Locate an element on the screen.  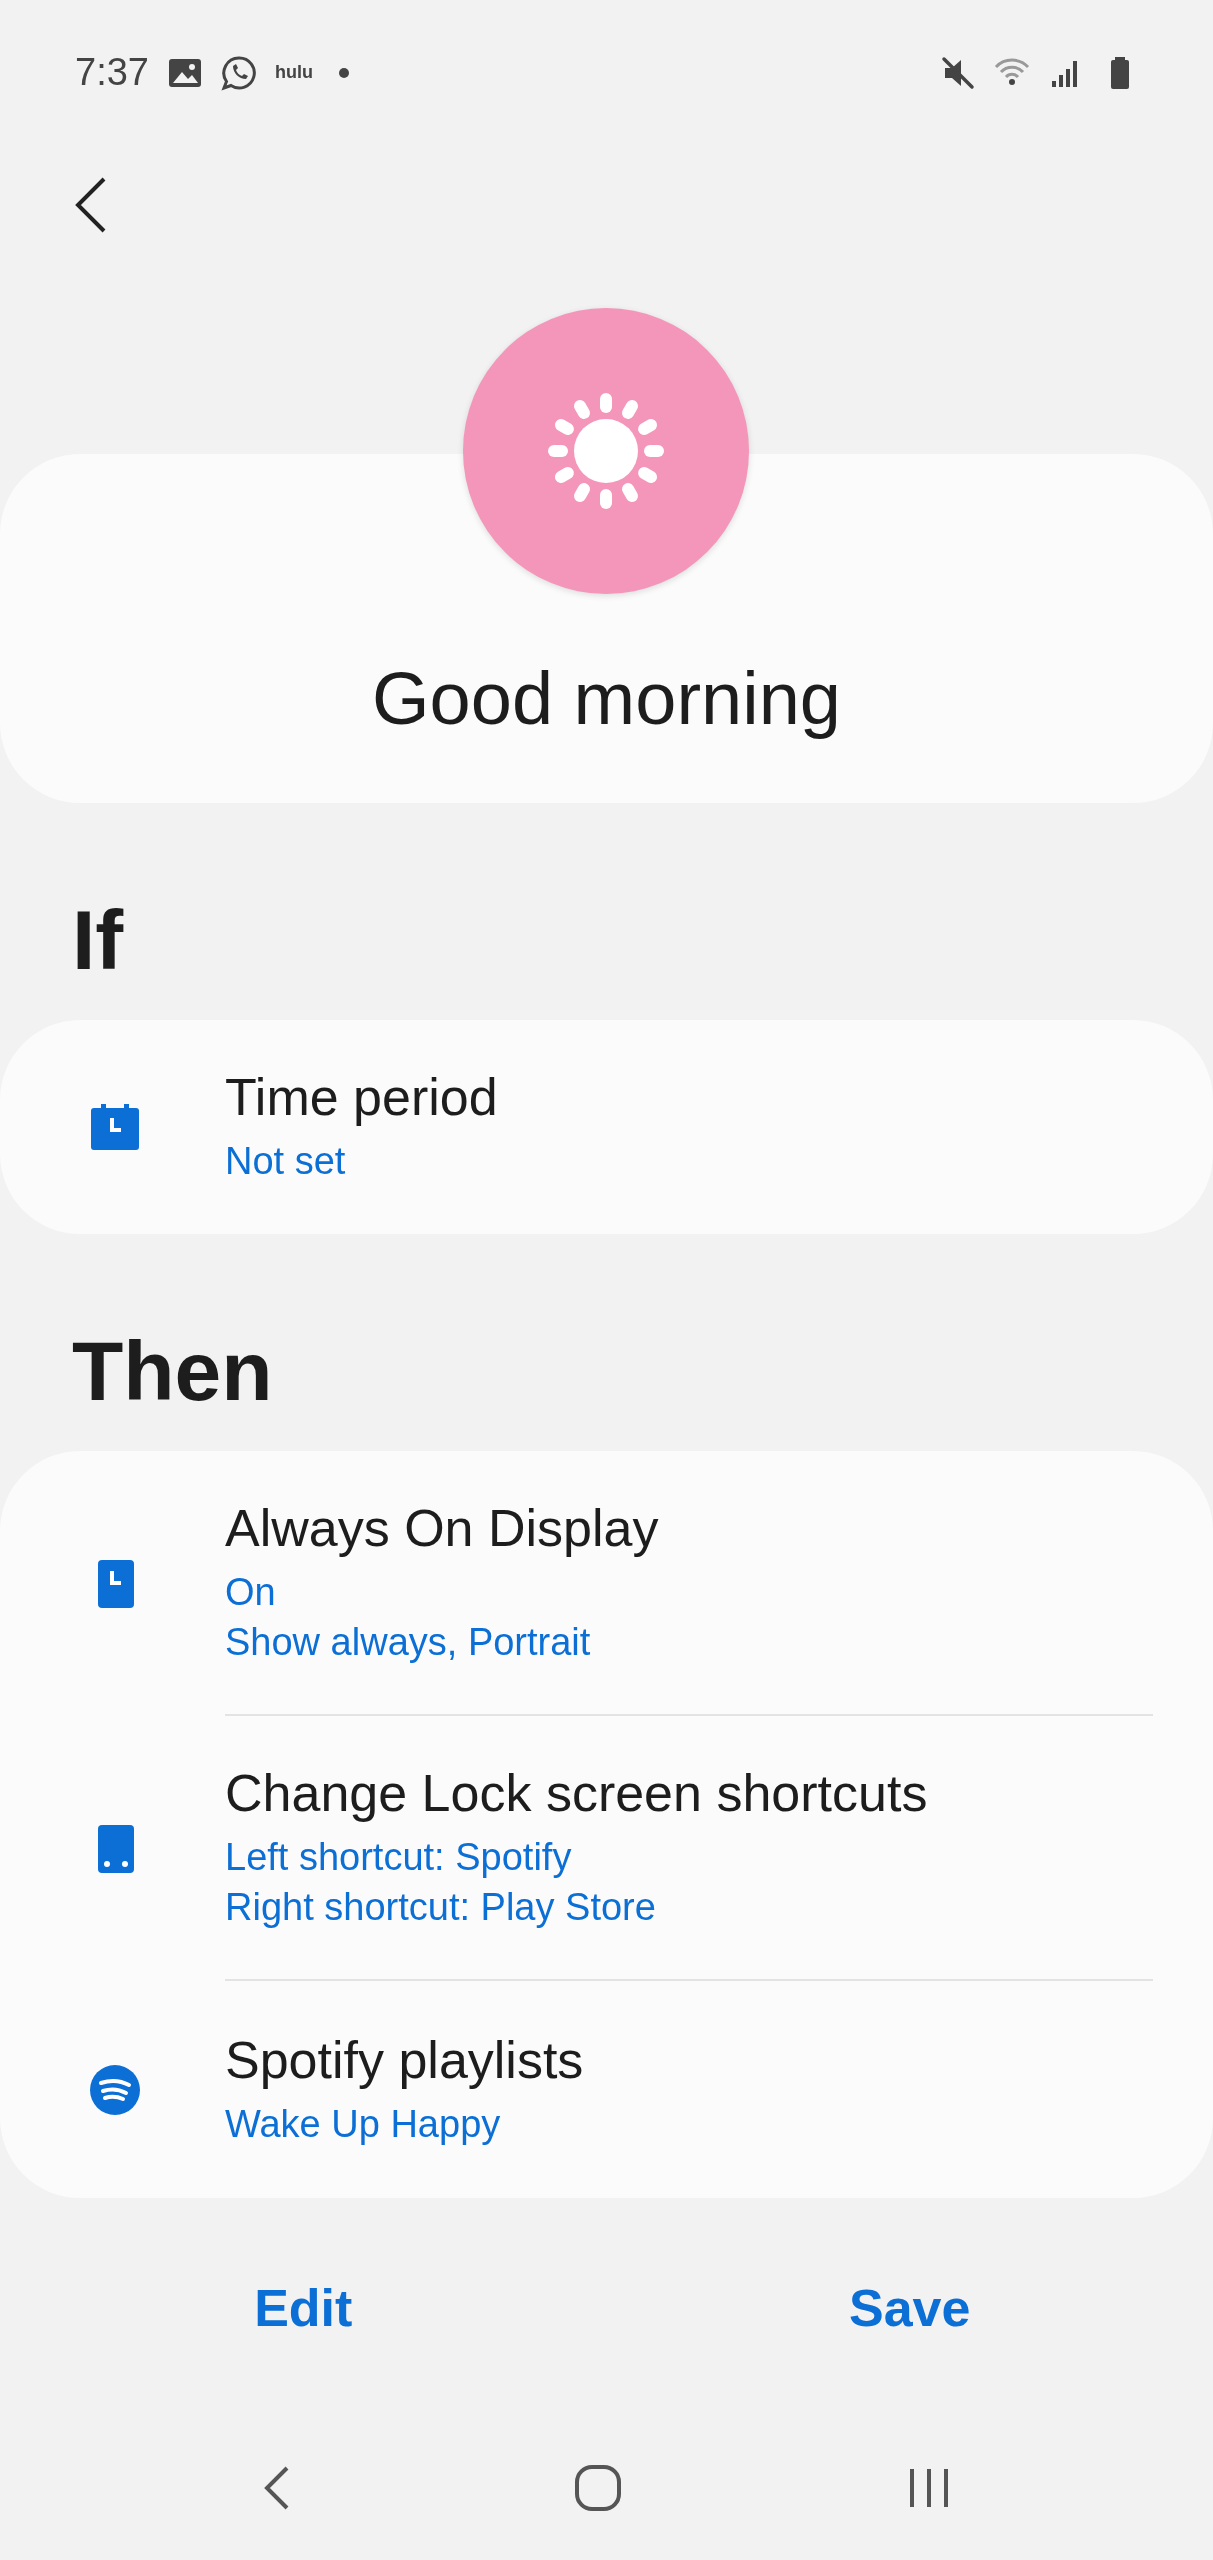
routine-title: Good morning is located at coordinates (606, 698).